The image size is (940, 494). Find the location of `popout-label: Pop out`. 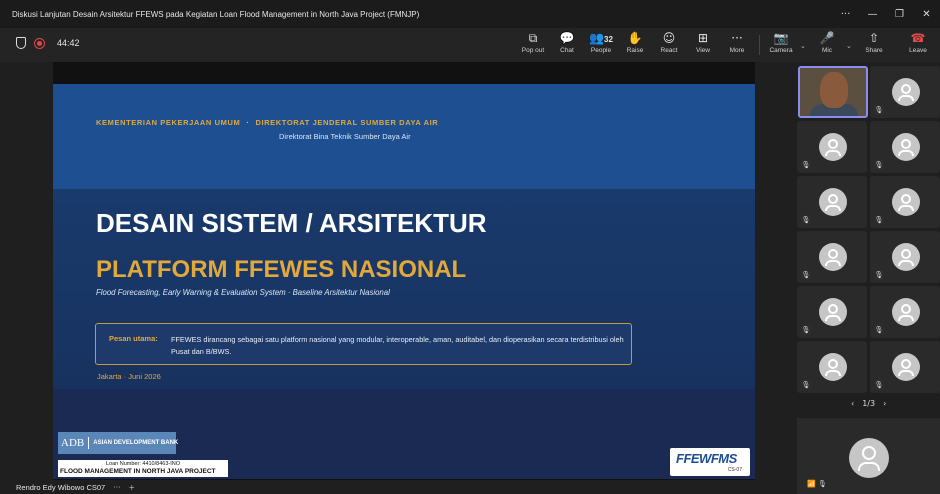

popout-label: Pop out is located at coordinates (533, 50).